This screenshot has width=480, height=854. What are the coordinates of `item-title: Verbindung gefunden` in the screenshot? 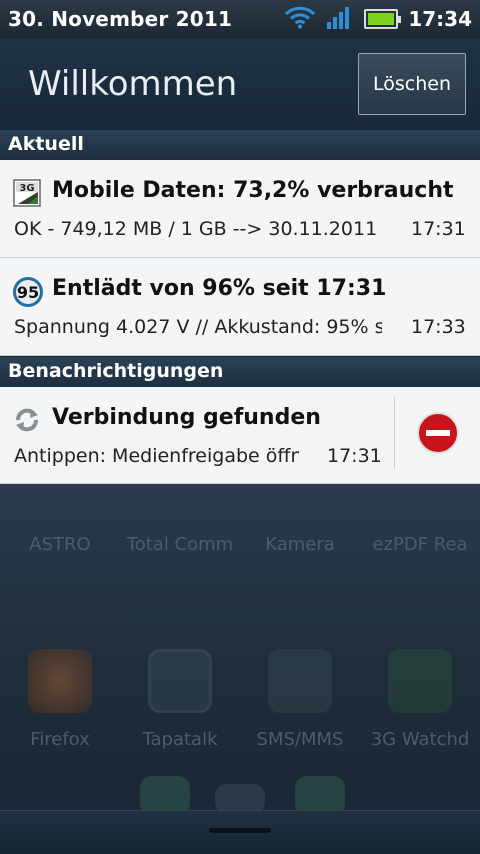 It's located at (186, 417).